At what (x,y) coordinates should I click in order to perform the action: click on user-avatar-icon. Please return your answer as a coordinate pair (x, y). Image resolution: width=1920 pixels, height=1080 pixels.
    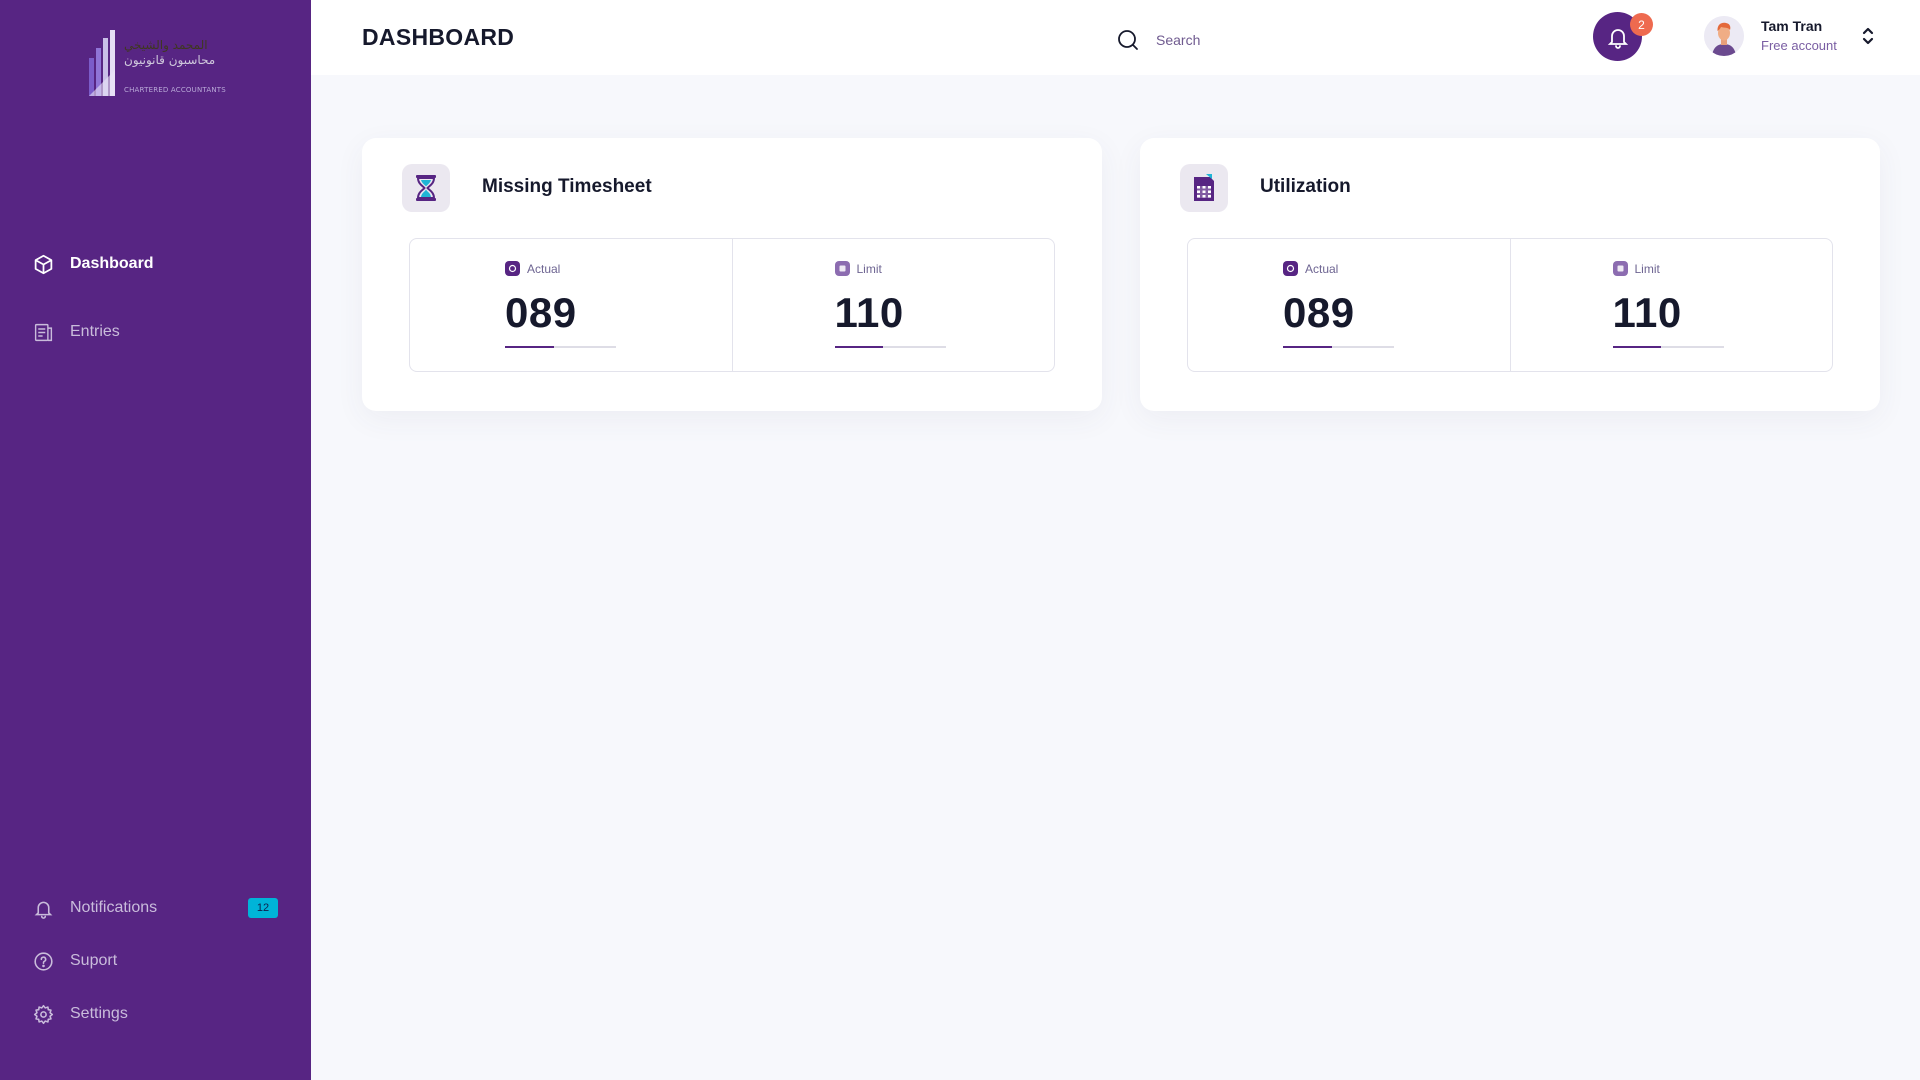
    Looking at the image, I should click on (1724, 36).